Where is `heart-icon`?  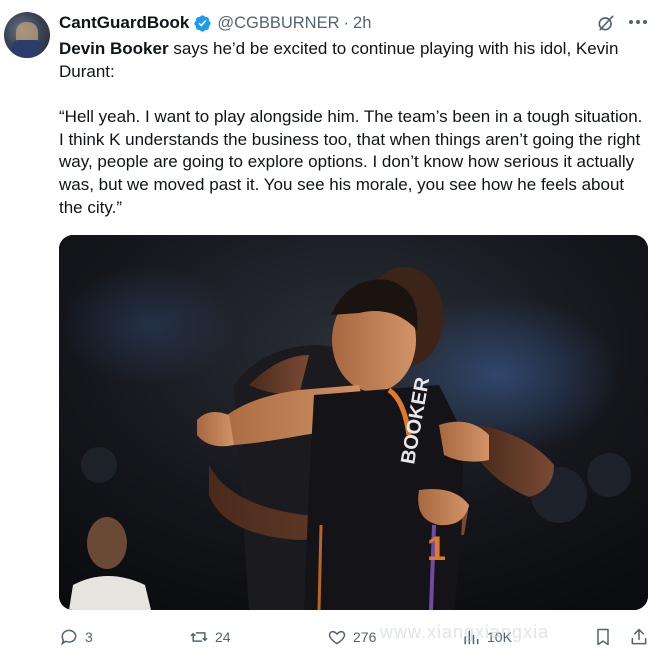 heart-icon is located at coordinates (337, 637).